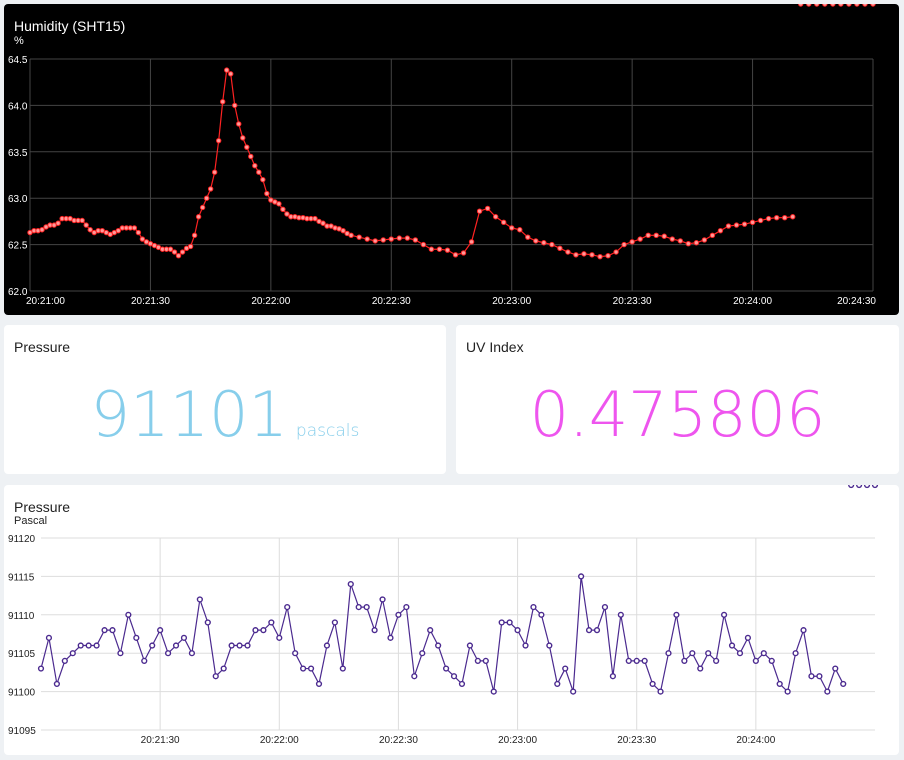 This screenshot has width=904, height=760. What do you see at coordinates (511, 301) in the screenshot?
I see `x-tick-label: 20:23:00` at bounding box center [511, 301].